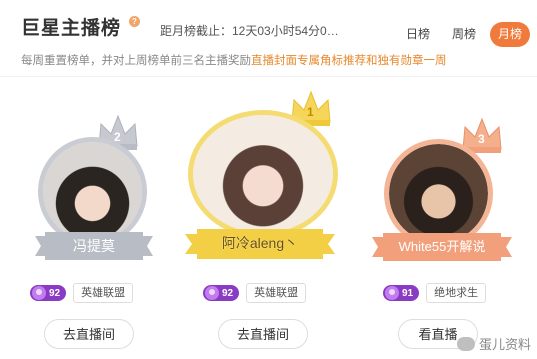 This screenshot has width=537, height=359. I want to click on tab-weekly: 周榜, so click(464, 34).